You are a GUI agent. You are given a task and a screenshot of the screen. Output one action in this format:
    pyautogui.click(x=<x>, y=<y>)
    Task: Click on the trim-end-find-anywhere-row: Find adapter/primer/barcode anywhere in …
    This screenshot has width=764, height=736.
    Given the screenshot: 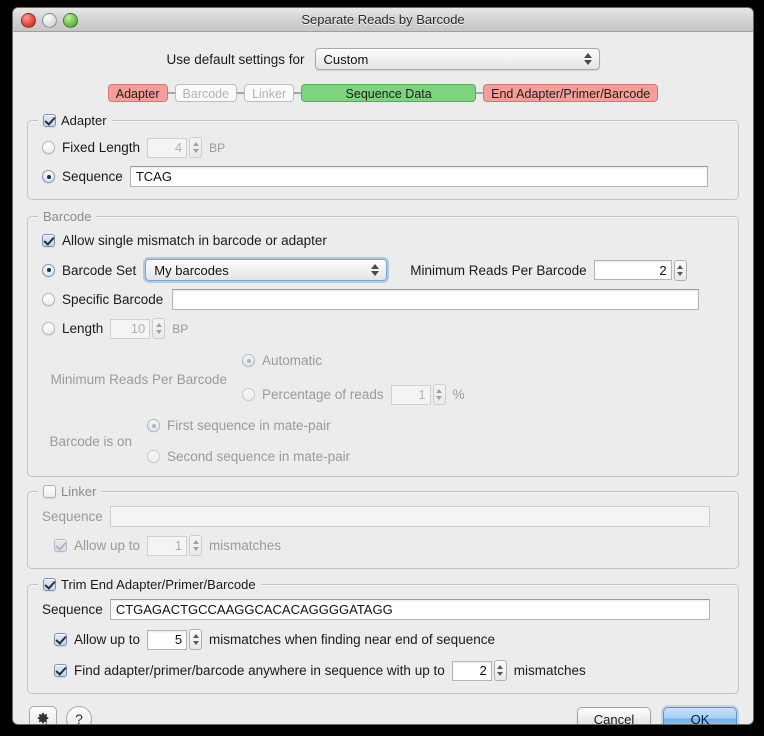 What is the action you would take?
    pyautogui.click(x=389, y=670)
    